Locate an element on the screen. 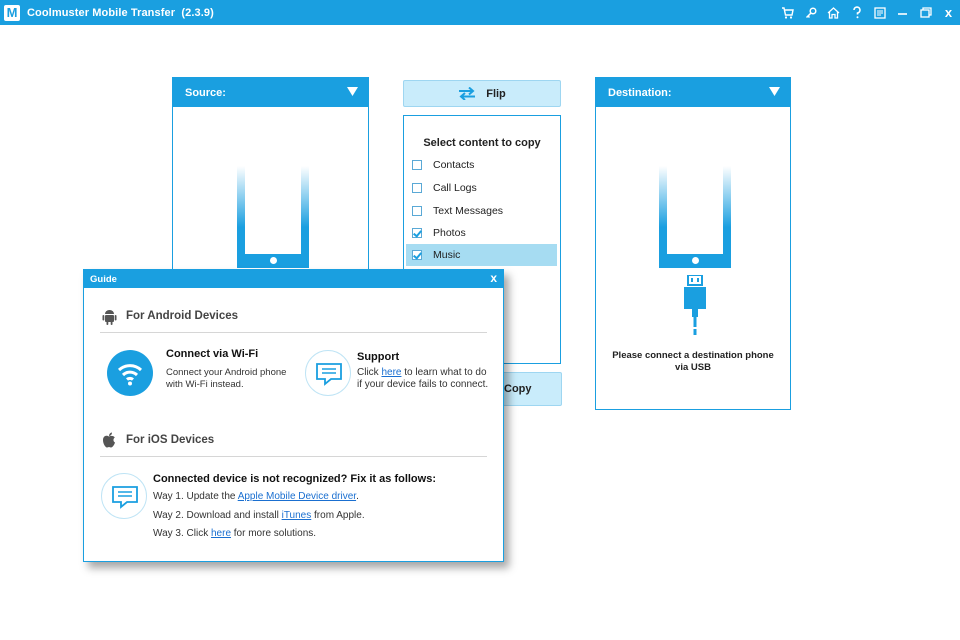  content-item-label: Contacts is located at coordinates (454, 165).